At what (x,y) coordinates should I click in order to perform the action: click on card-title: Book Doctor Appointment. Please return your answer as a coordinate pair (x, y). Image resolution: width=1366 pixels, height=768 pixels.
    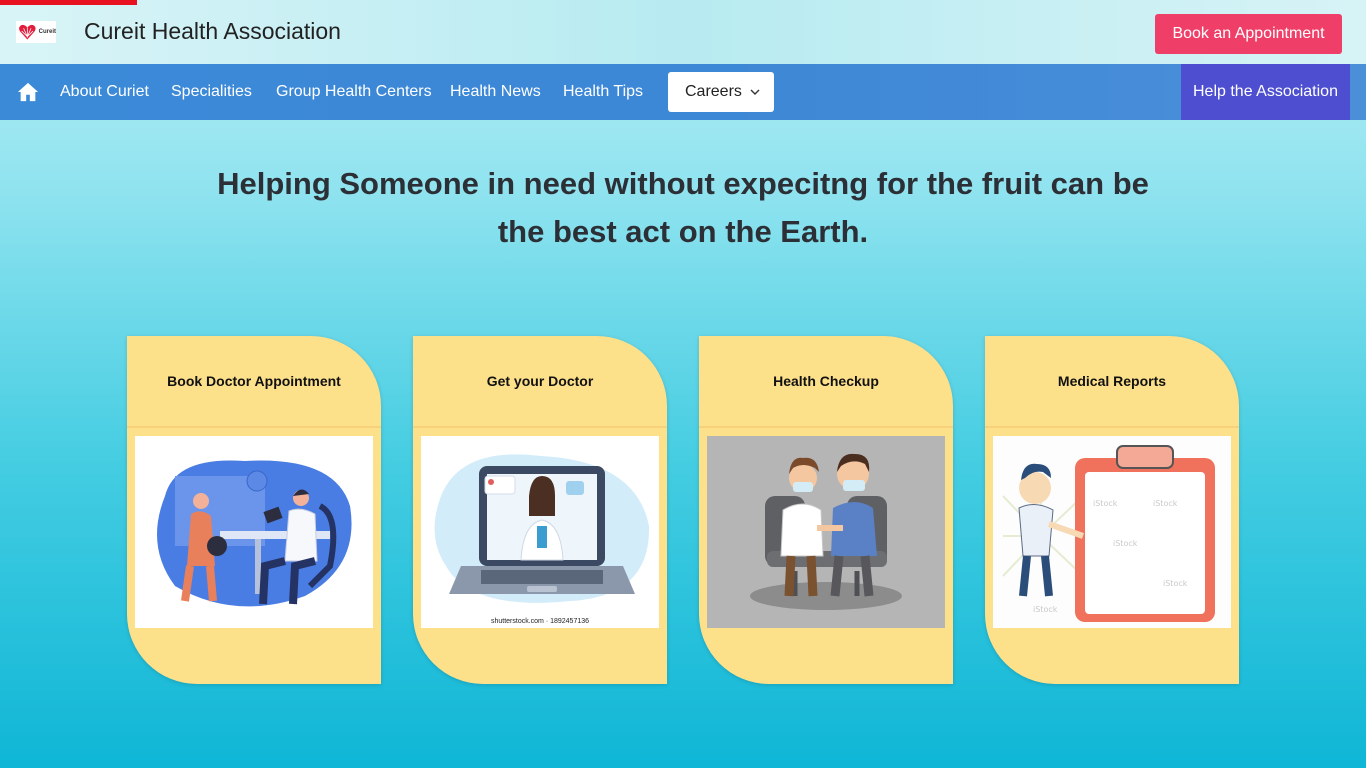
    Looking at the image, I should click on (254, 382).